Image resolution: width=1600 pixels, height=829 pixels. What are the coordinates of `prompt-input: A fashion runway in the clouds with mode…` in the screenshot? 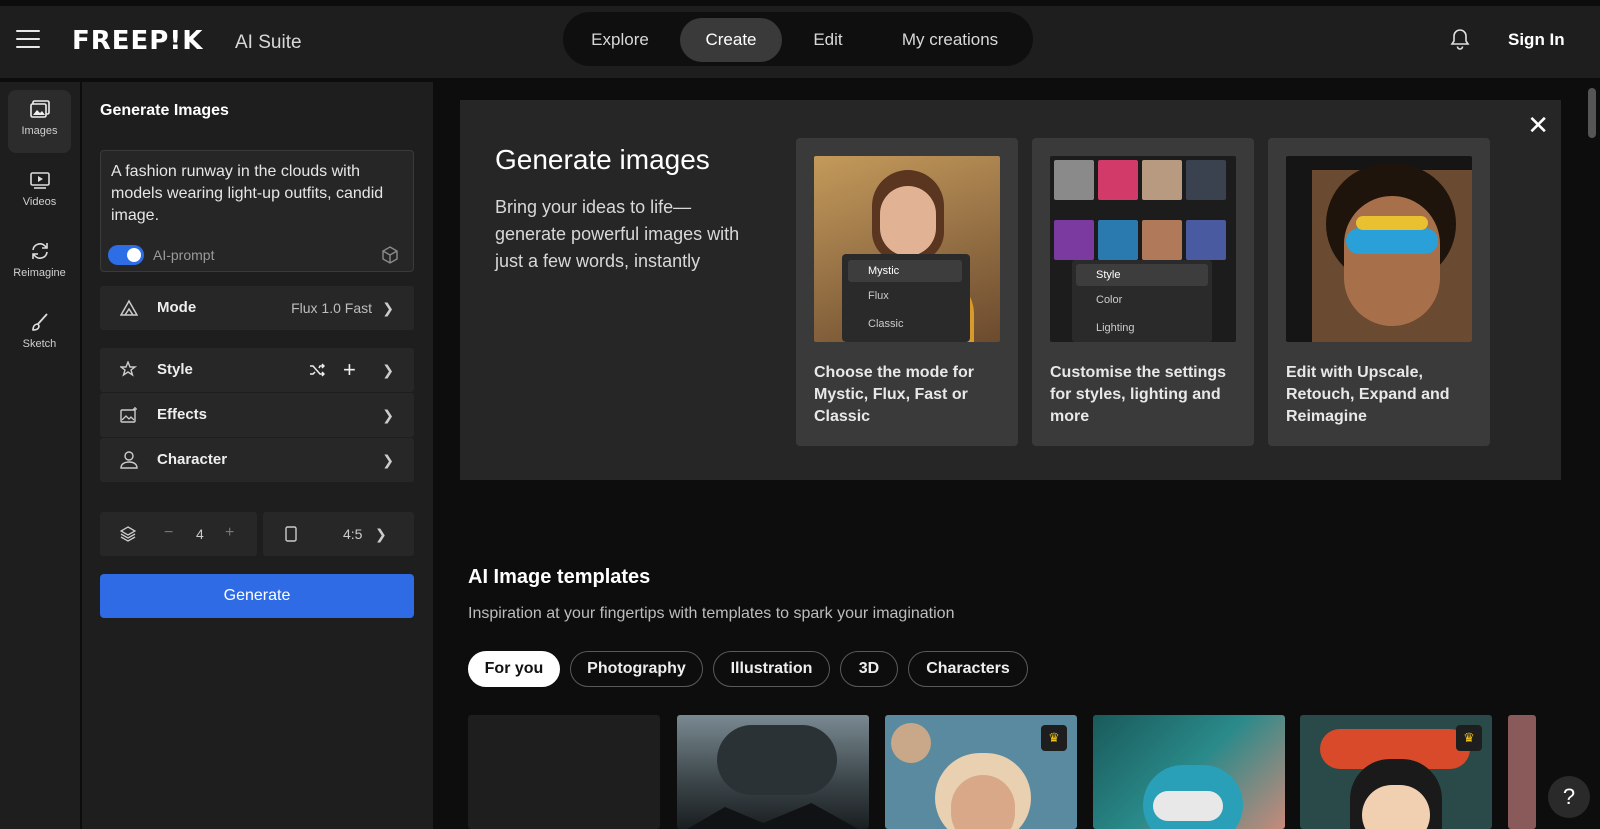 It's located at (257, 211).